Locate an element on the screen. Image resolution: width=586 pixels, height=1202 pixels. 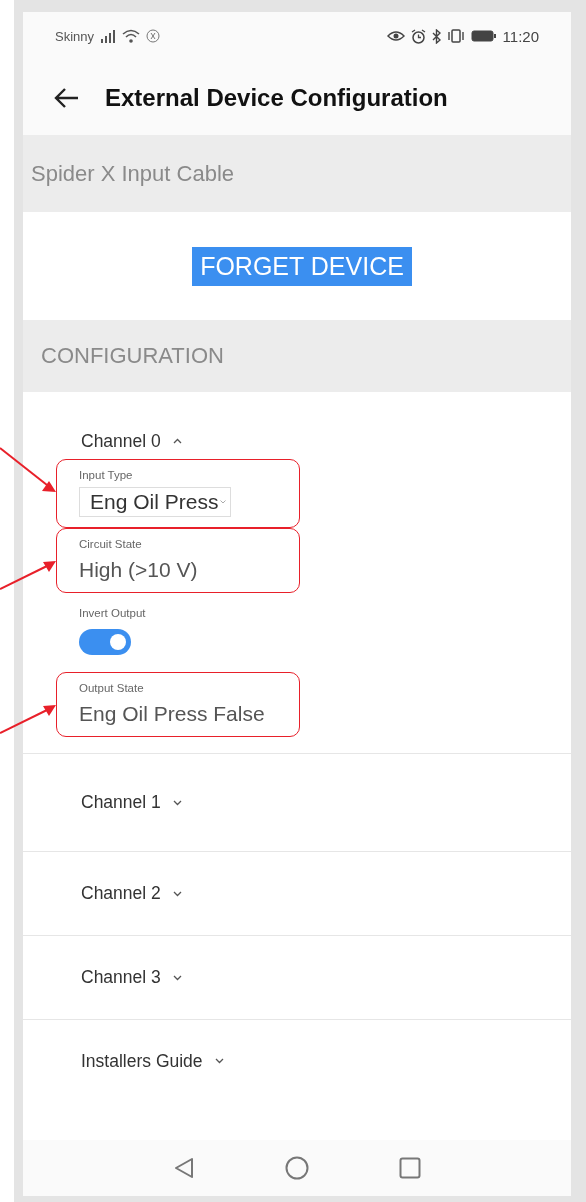
accordion-header: Channel 1 is located at coordinates (105, 802).